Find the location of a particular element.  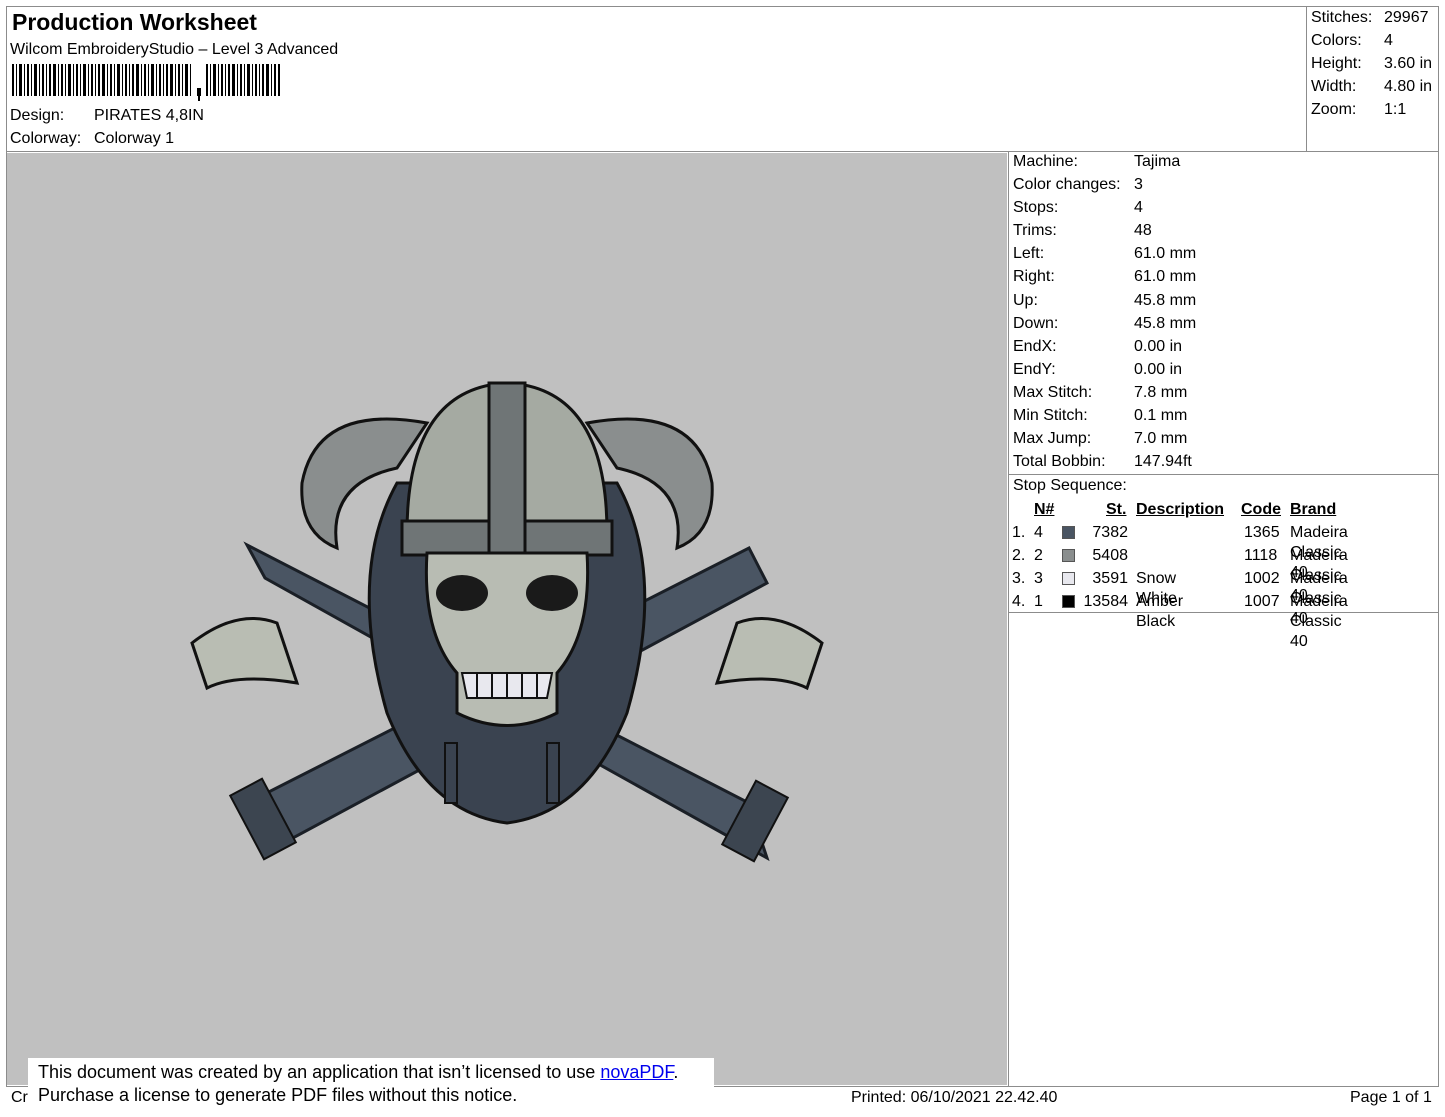

colorway-label: Colorway: is located at coordinates (46, 138).